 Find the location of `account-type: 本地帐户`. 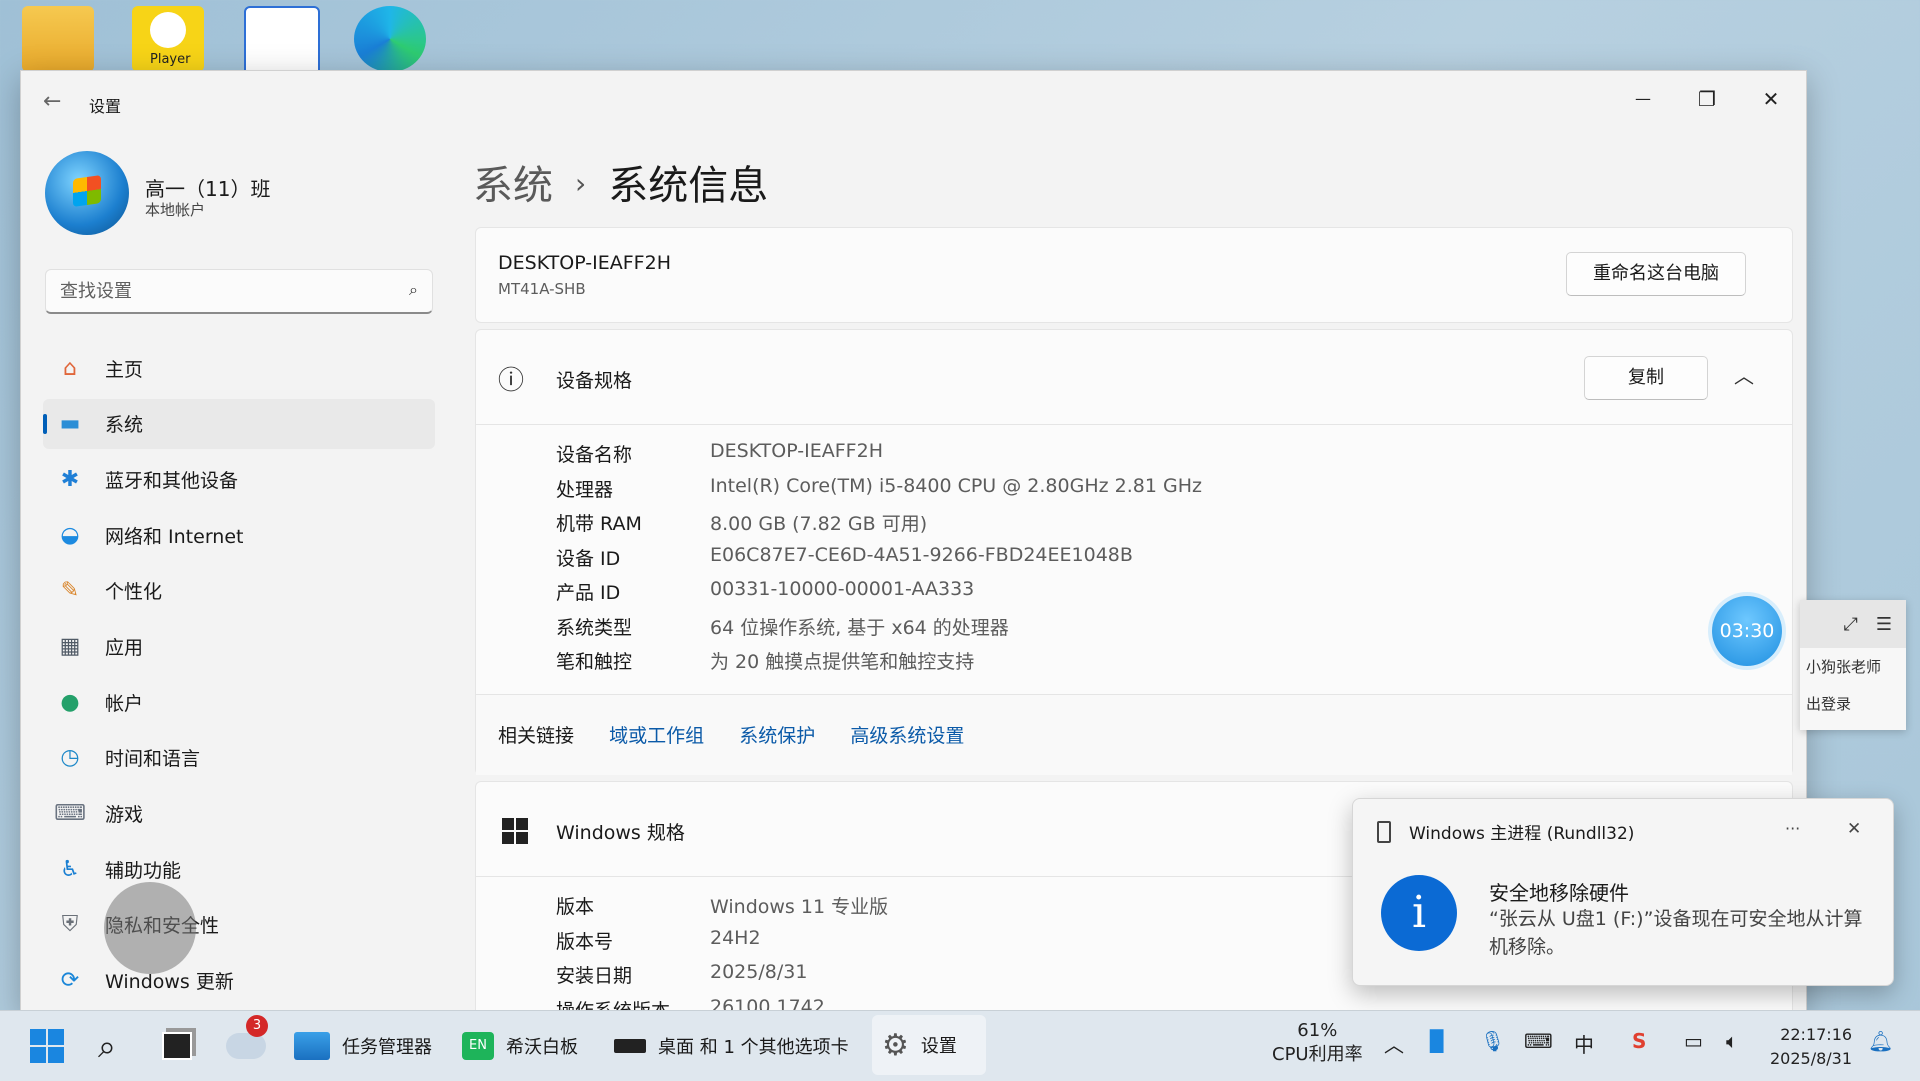

account-type: 本地帐户 is located at coordinates (175, 210).